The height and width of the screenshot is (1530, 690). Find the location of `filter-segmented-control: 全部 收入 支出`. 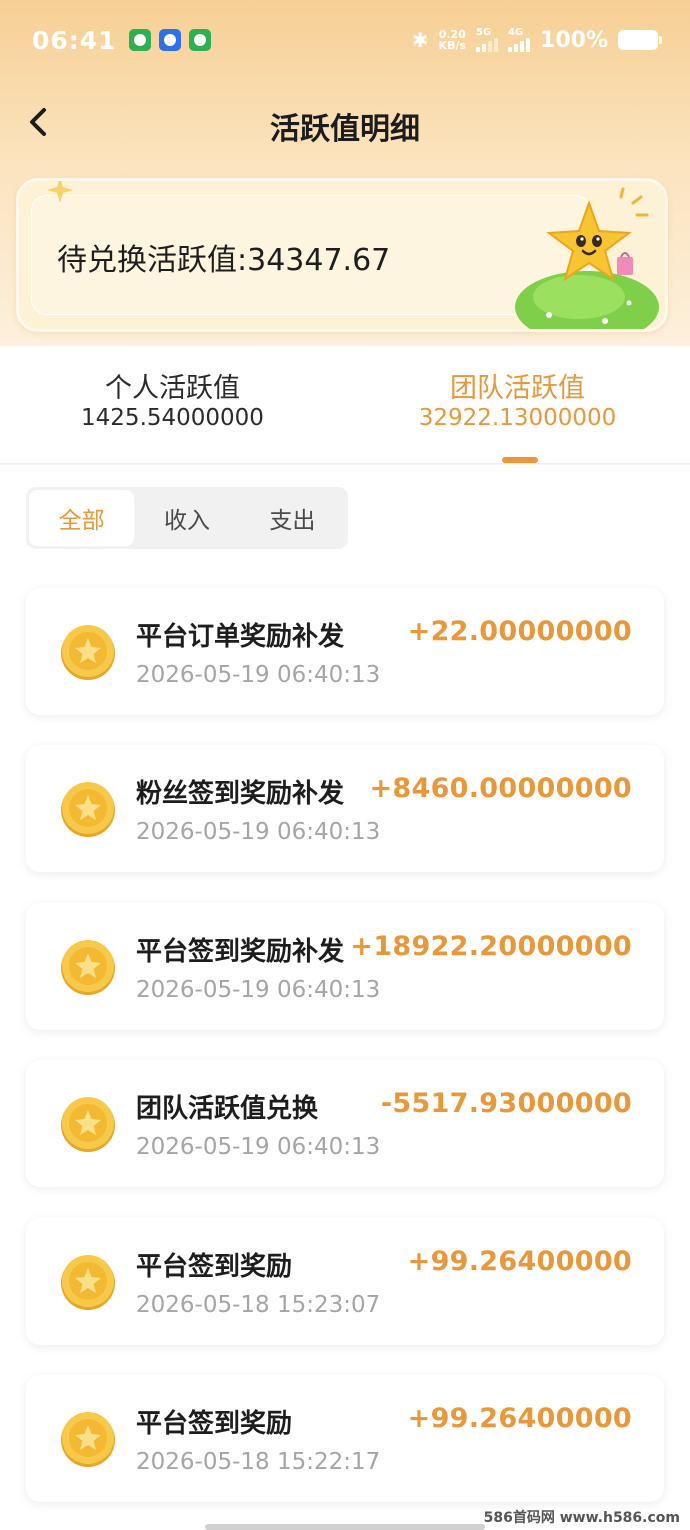

filter-segmented-control: 全部 收入 支出 is located at coordinates (187, 518).